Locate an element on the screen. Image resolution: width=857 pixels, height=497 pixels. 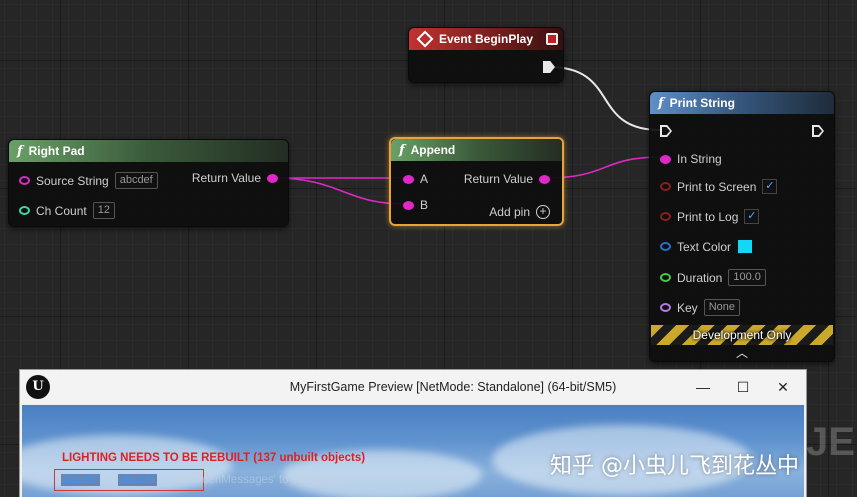
print-string-header: f Print String is located at coordinates (742, 103).